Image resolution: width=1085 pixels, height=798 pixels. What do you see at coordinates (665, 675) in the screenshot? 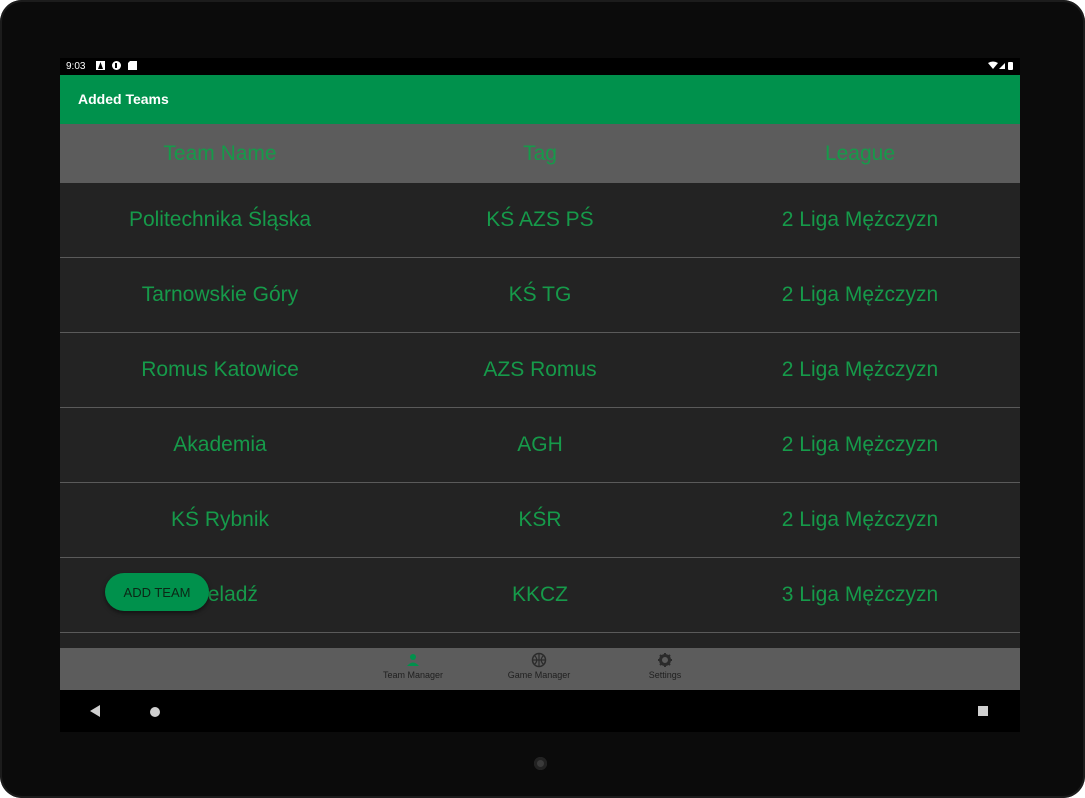
I see `nav-label-settings: Settings` at bounding box center [665, 675].